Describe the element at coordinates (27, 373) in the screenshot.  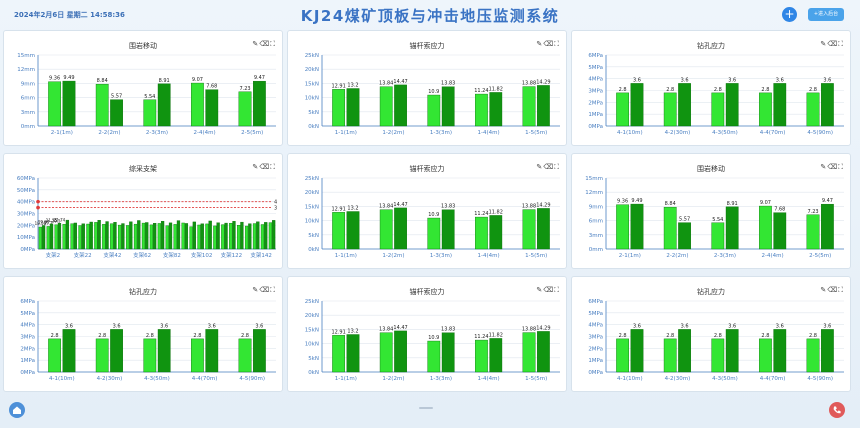
I see `y-tick-label: 0MPa` at that location.